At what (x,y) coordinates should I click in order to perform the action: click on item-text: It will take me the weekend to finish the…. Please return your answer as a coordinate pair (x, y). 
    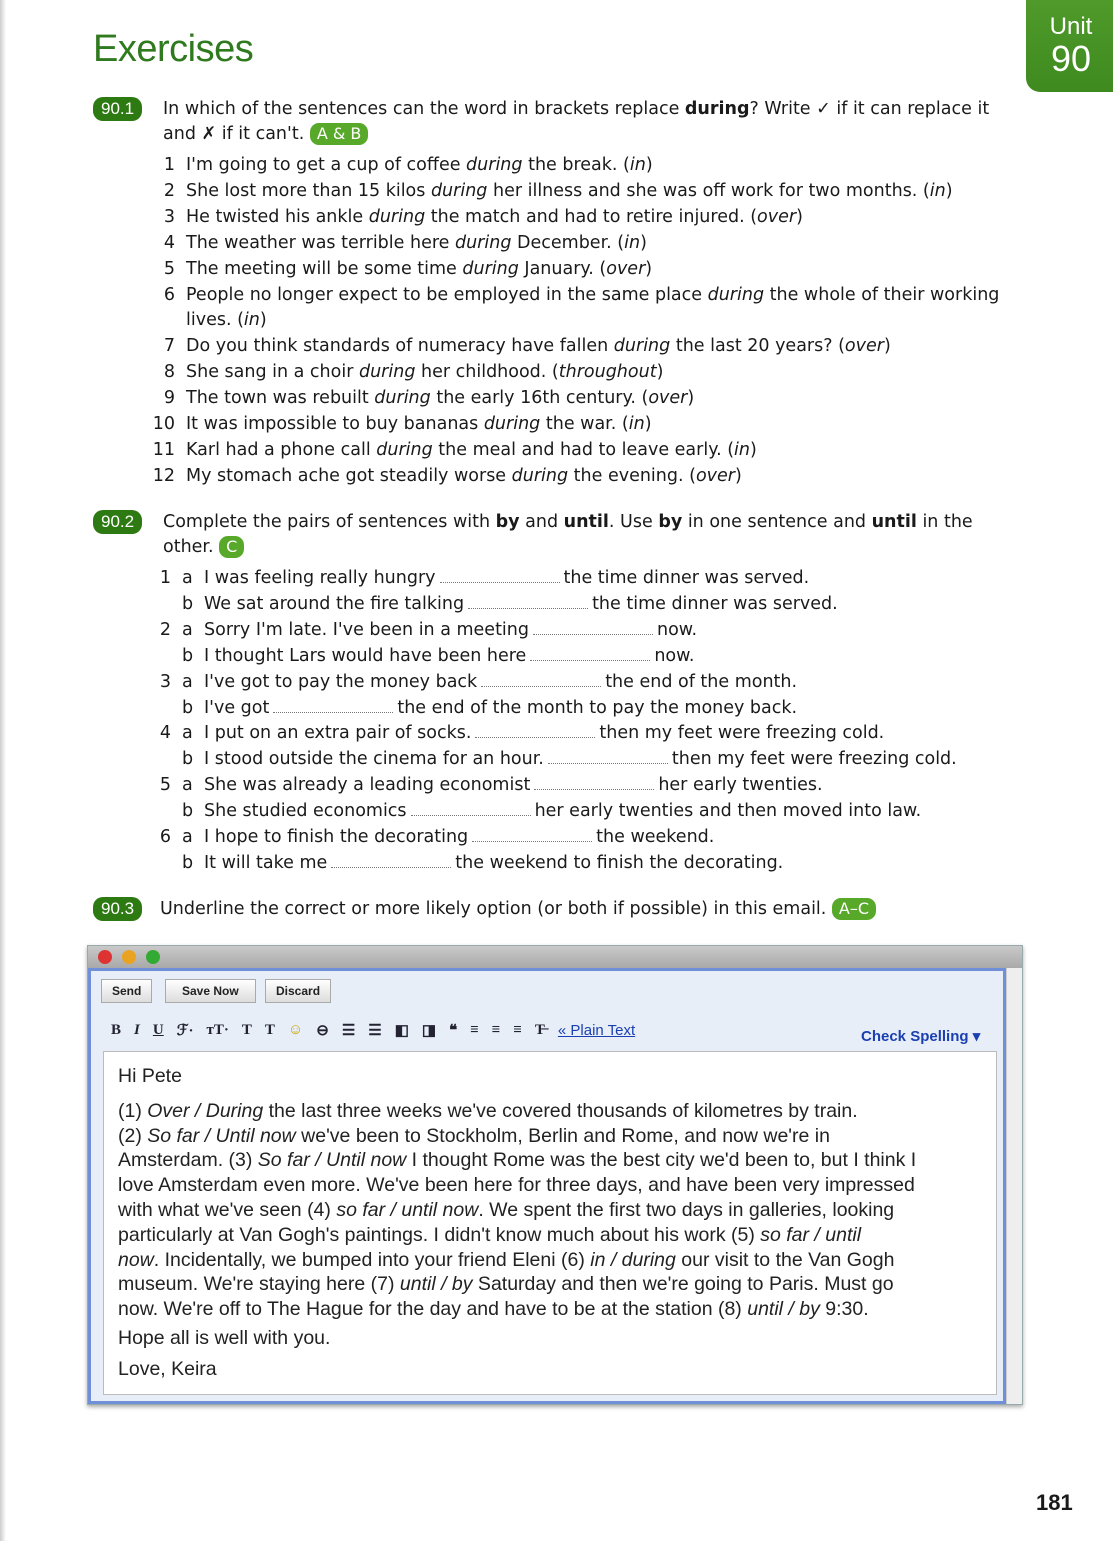
    Looking at the image, I should click on (494, 862).